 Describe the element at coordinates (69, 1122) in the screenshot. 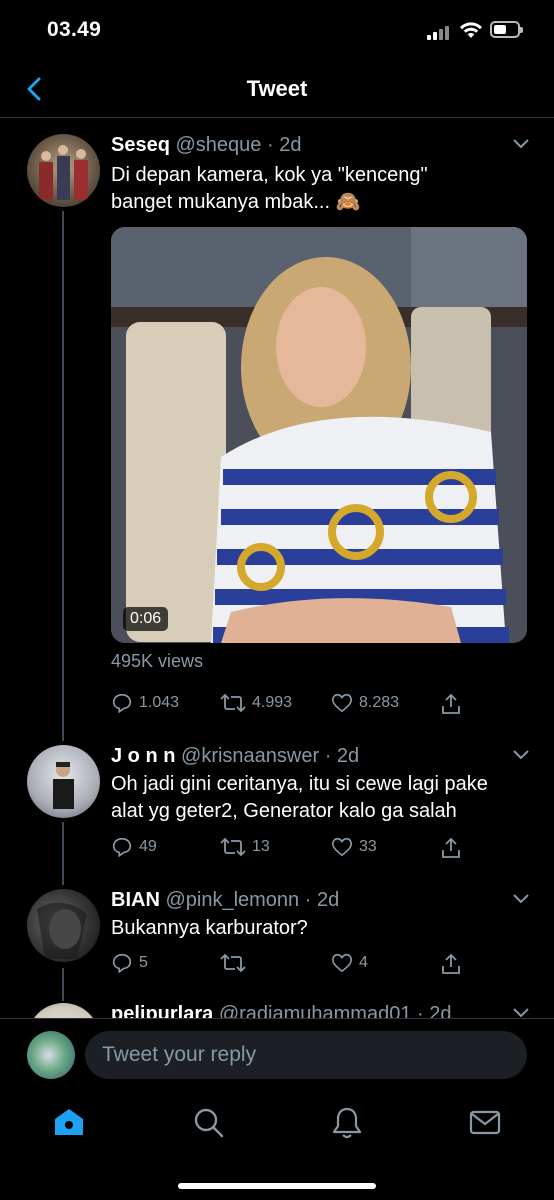

I see `home-icon` at that location.